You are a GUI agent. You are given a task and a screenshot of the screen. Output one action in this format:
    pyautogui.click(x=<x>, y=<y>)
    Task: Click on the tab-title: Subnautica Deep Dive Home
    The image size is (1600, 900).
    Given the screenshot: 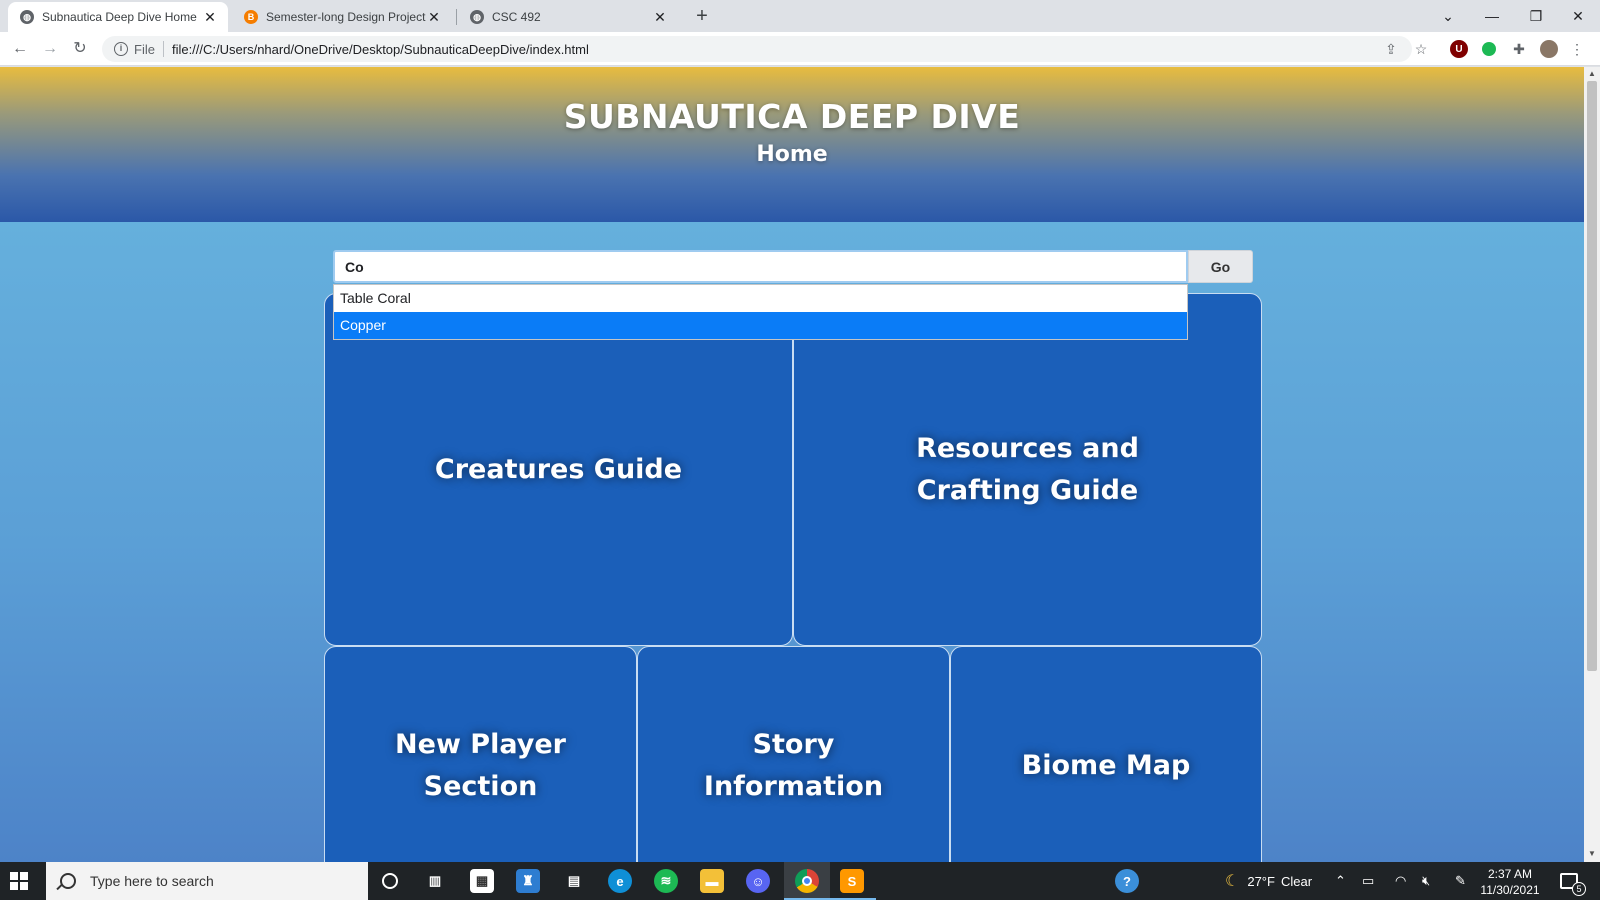 What is the action you would take?
    pyautogui.click(x=119, y=17)
    